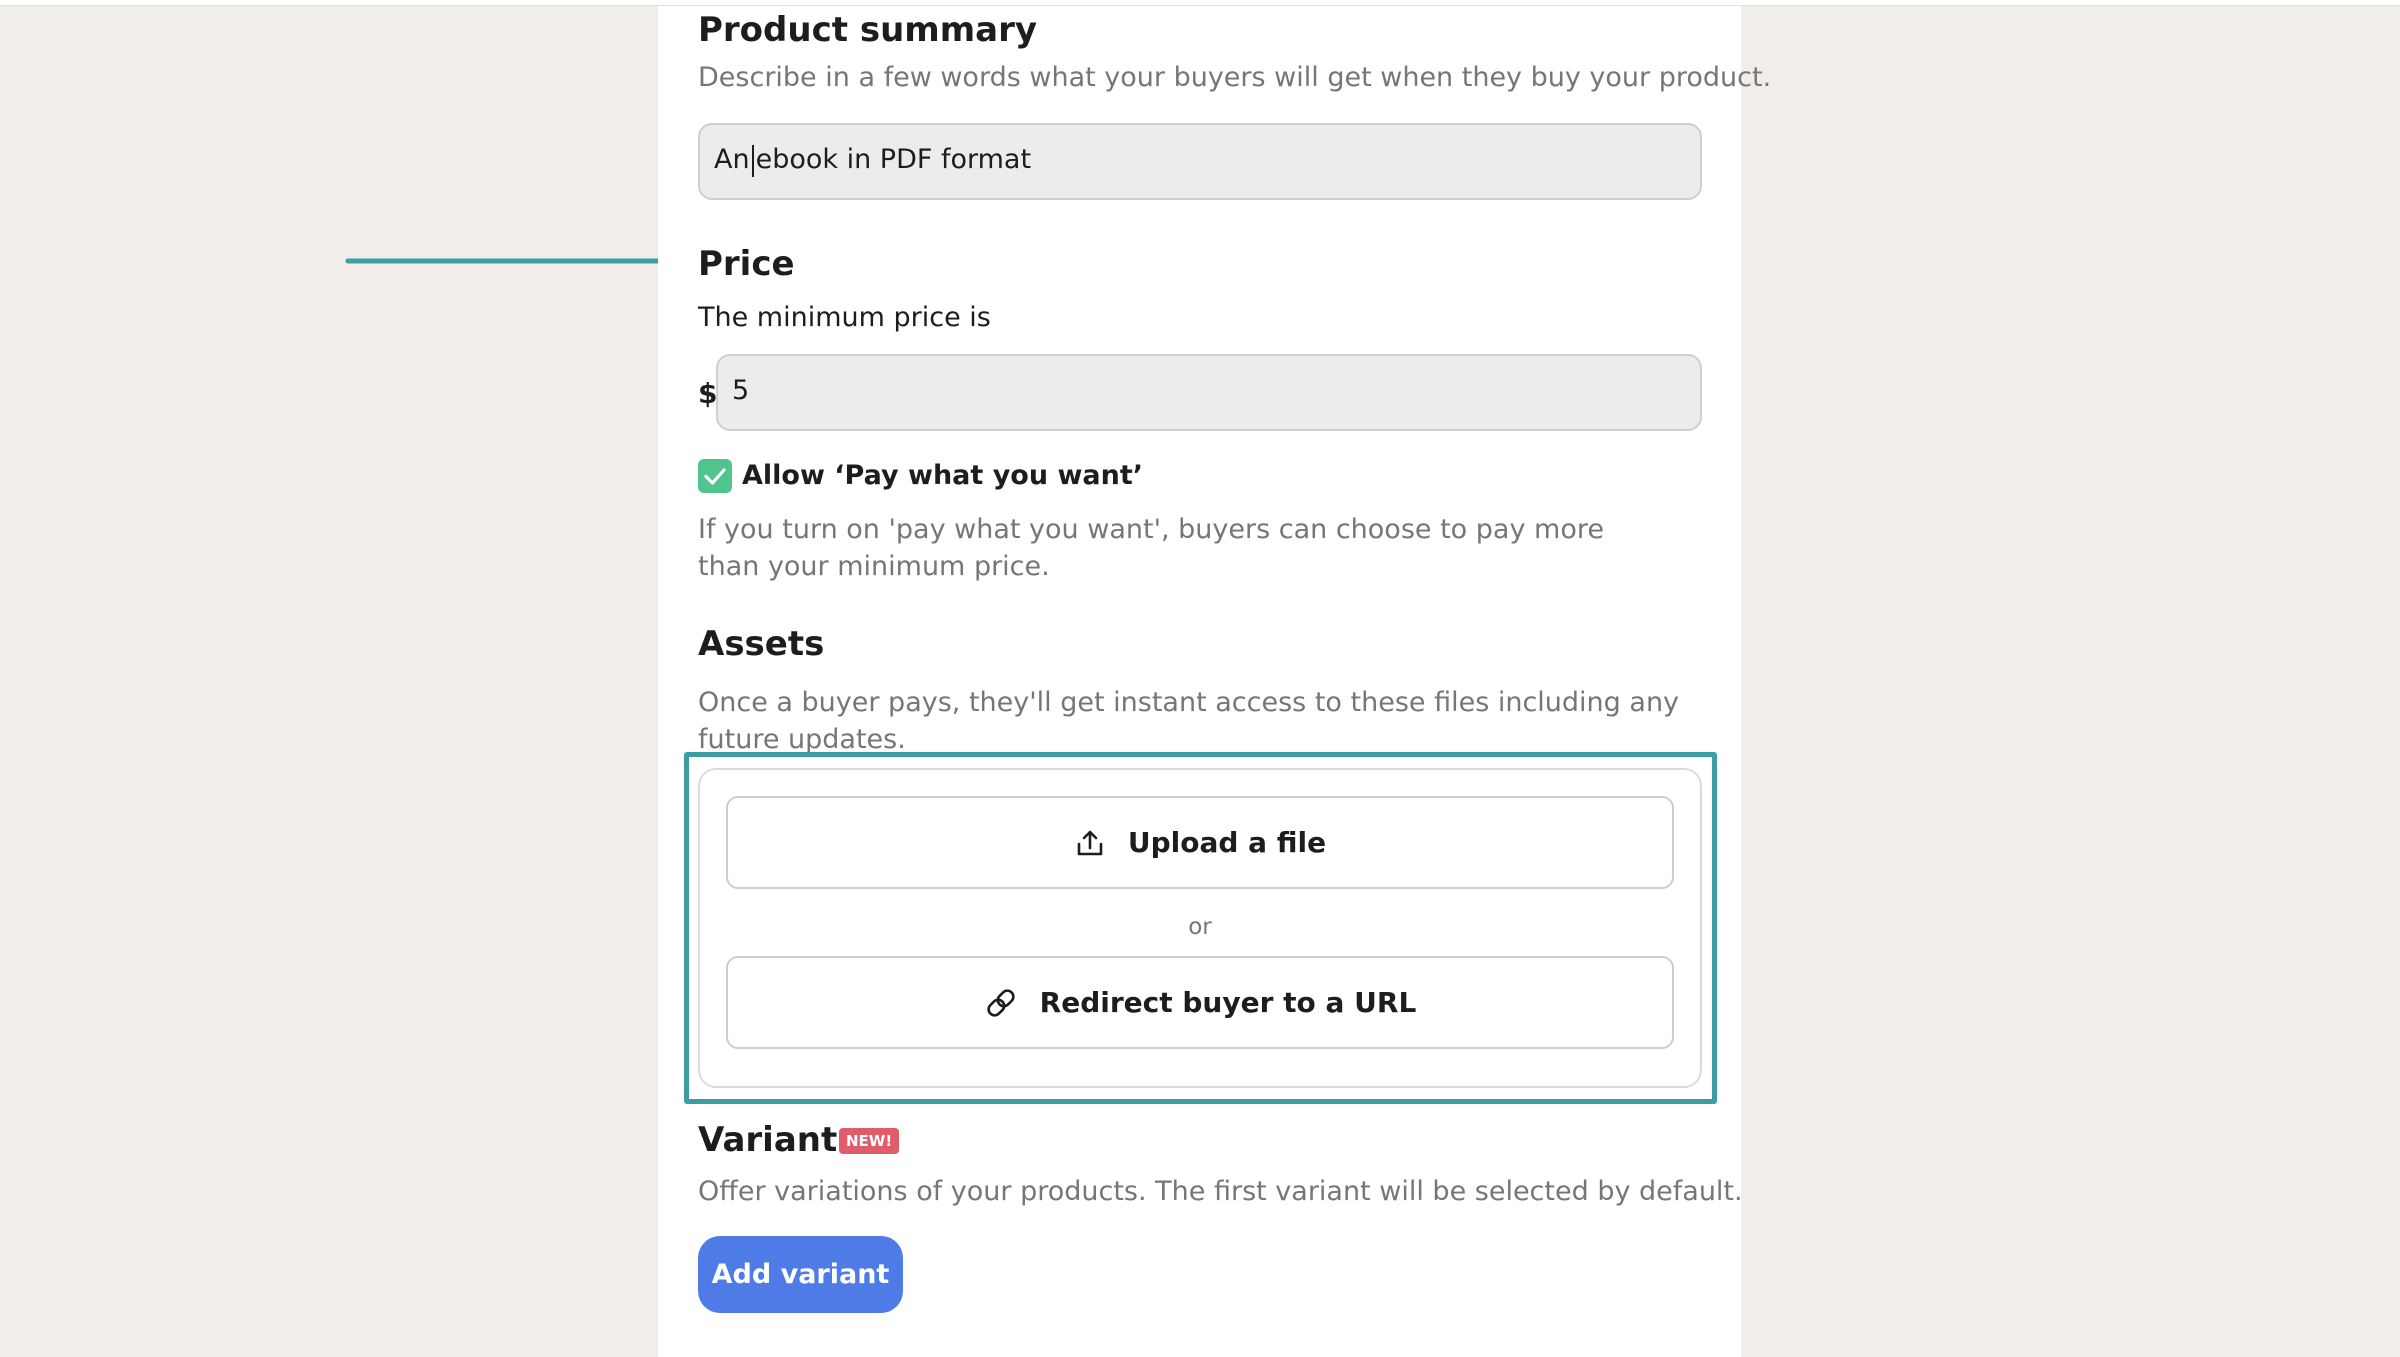 This screenshot has height=1357, width=2400. What do you see at coordinates (1228, 1002) in the screenshot?
I see `redirect-url-label: Redirect buyer to a URL` at bounding box center [1228, 1002].